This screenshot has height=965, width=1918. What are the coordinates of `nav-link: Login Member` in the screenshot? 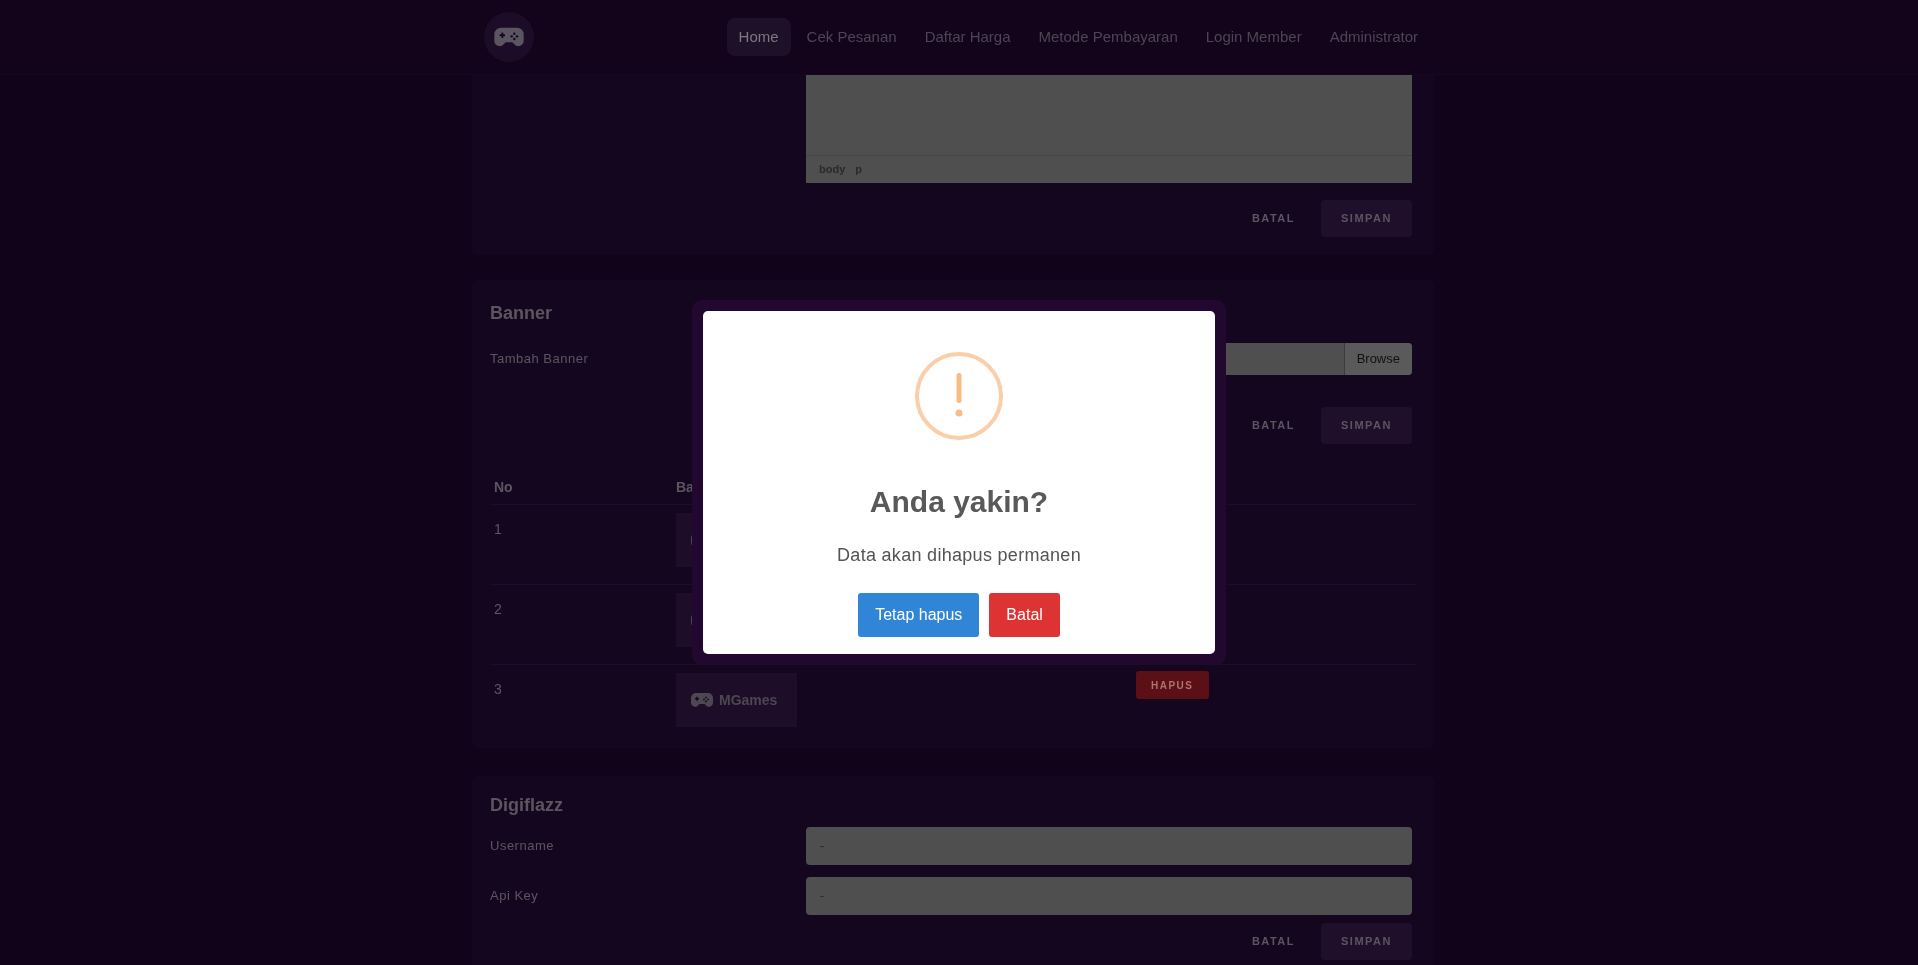 It's located at (1253, 37).